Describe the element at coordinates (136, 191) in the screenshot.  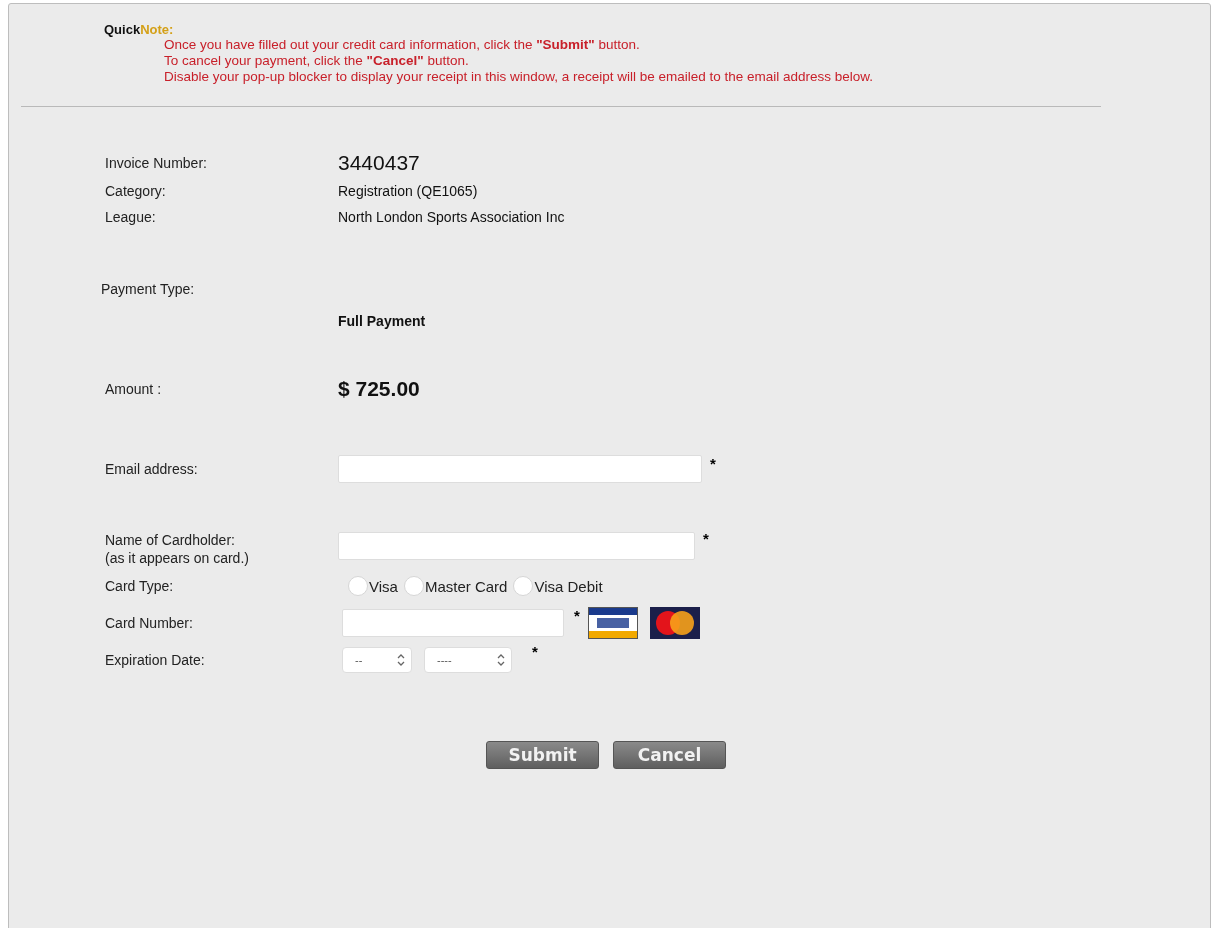
I see `field-label: Category:` at that location.